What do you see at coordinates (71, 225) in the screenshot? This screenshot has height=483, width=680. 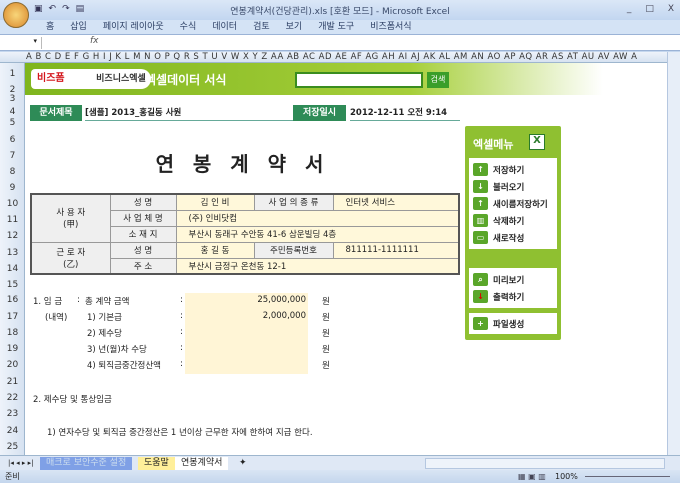 I see `employer-sub: (甲)` at bounding box center [71, 225].